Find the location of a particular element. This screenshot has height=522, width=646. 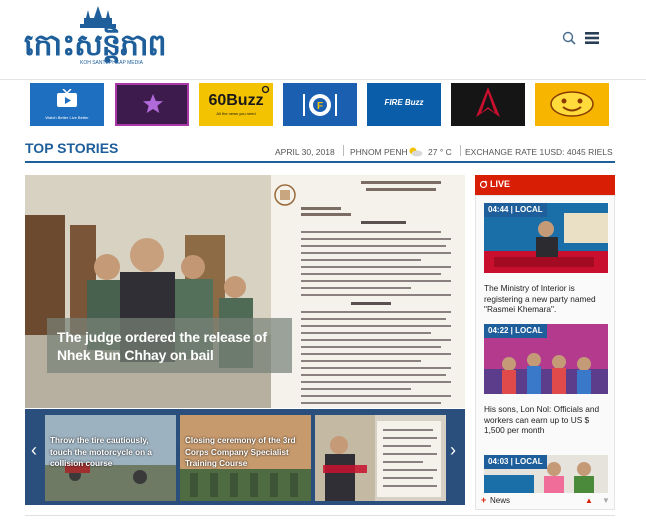

svg-text: F is located at coordinates (320, 106).